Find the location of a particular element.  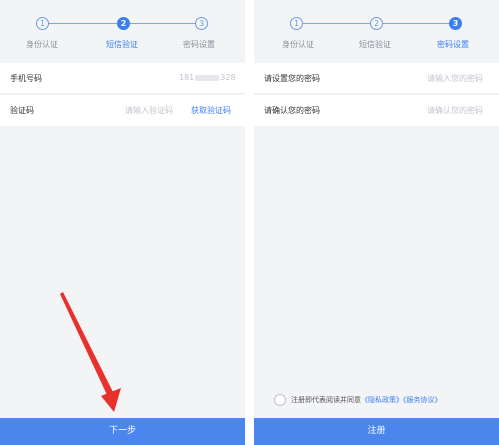

step-1-label: 身份认证 is located at coordinates (298, 44).